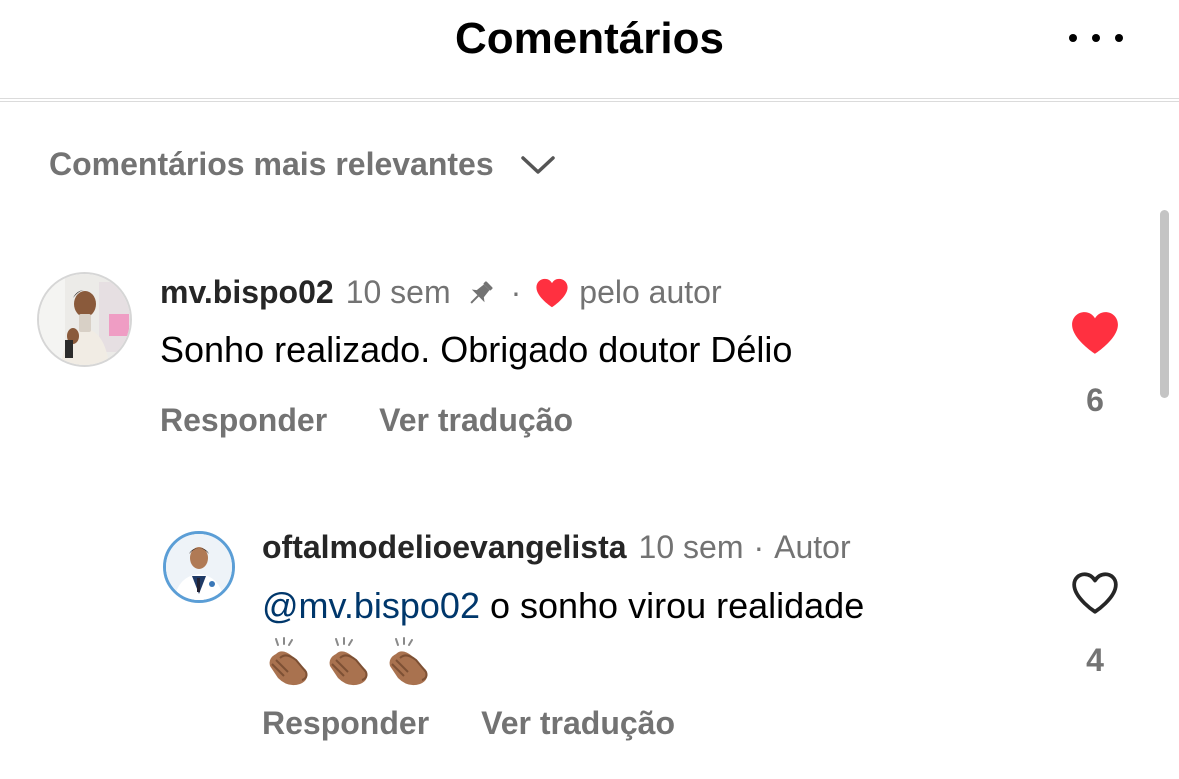  I want to click on pin-icon, so click(481, 292).